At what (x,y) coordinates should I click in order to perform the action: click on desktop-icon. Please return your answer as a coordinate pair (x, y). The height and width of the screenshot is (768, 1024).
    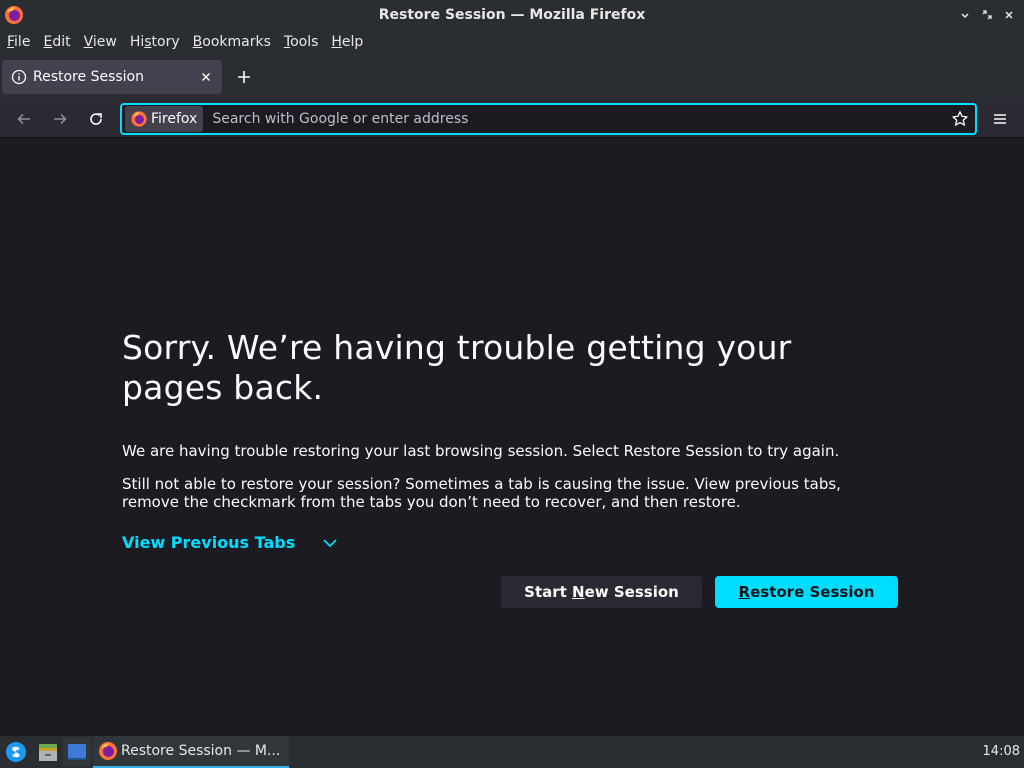
    Looking at the image, I should click on (77, 752).